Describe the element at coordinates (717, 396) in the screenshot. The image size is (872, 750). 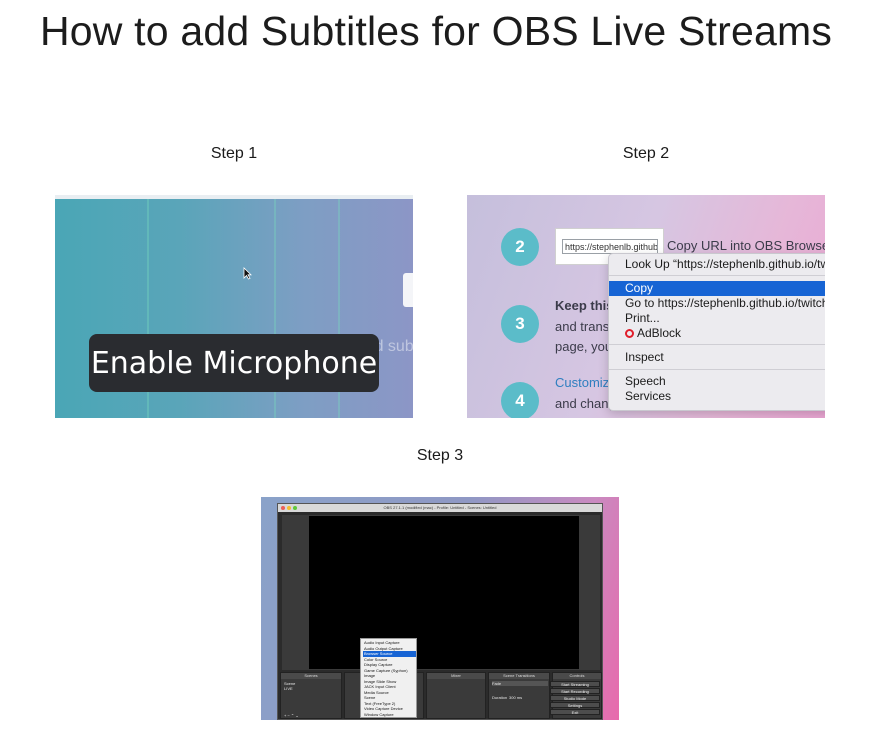
I see `menu-item-services: Services` at that location.